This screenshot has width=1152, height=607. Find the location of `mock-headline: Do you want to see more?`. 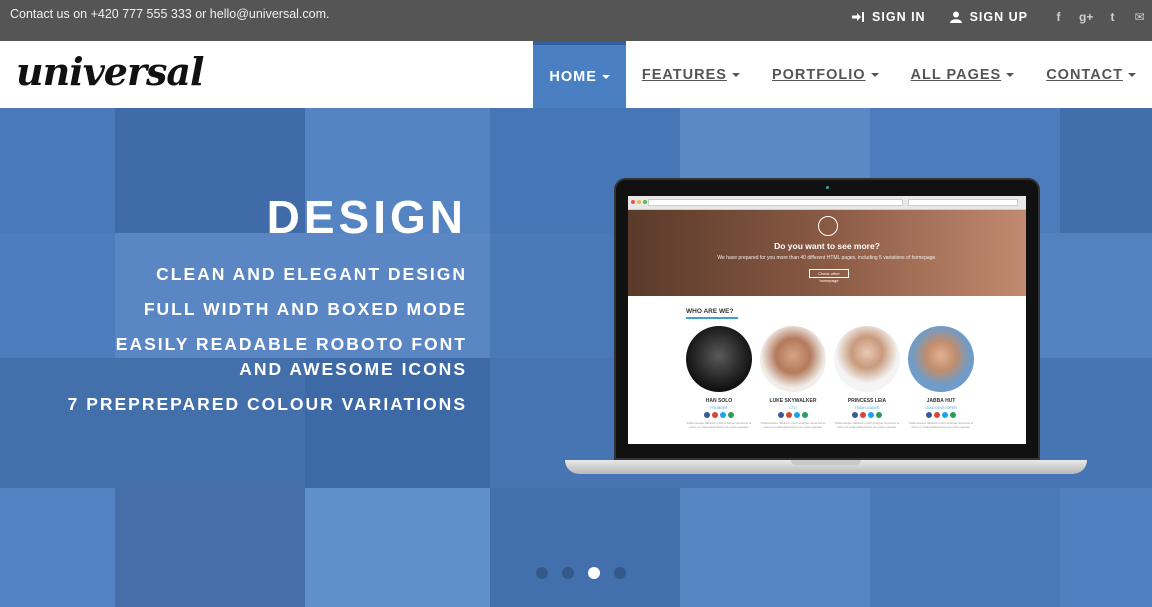

mock-headline: Do you want to see more? is located at coordinates (827, 246).